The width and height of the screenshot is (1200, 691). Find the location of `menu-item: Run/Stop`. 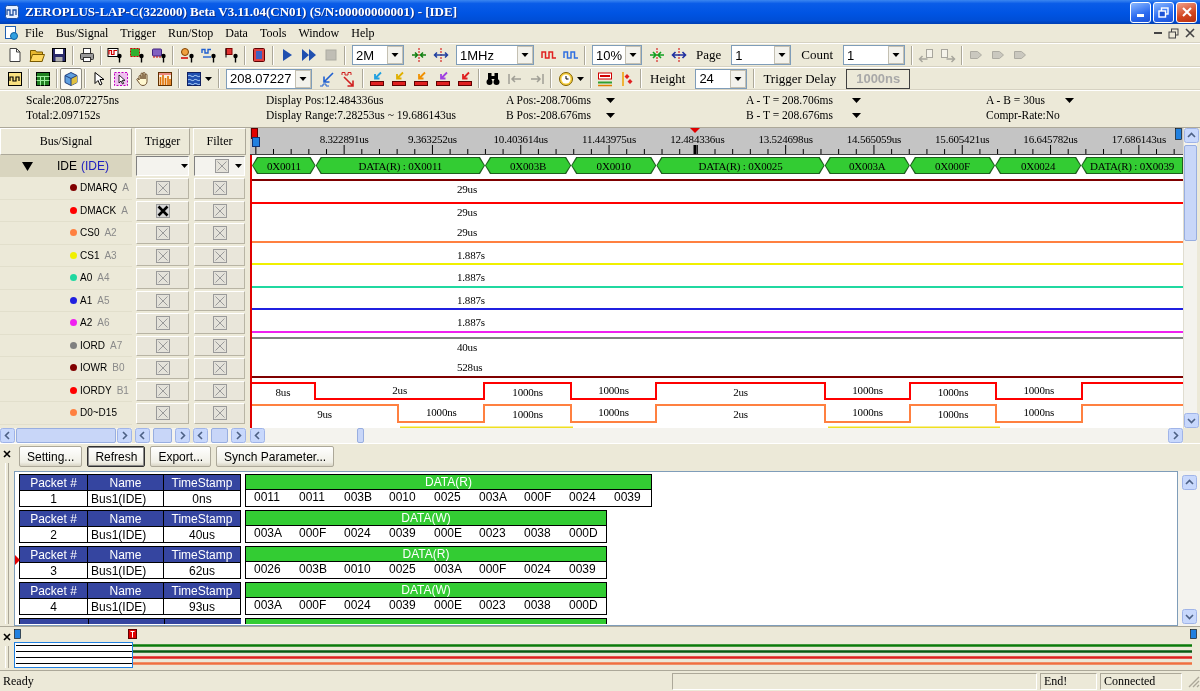

menu-item: Run/Stop is located at coordinates (190, 33).